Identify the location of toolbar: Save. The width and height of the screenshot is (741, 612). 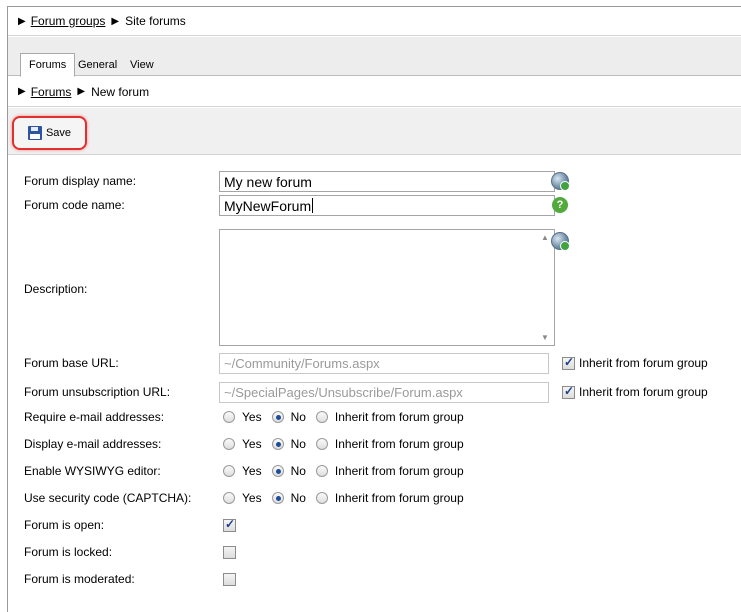
(374, 131).